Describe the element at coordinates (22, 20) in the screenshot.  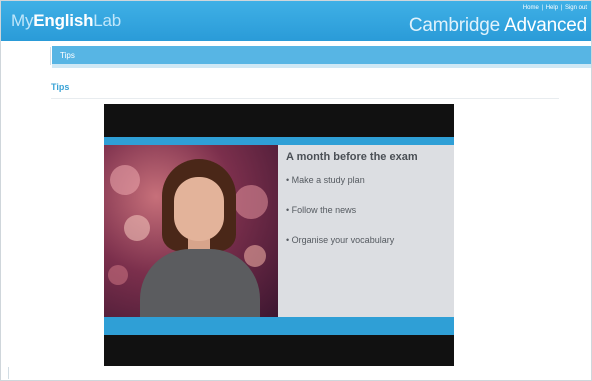
I see `logo-prefix: My` at that location.